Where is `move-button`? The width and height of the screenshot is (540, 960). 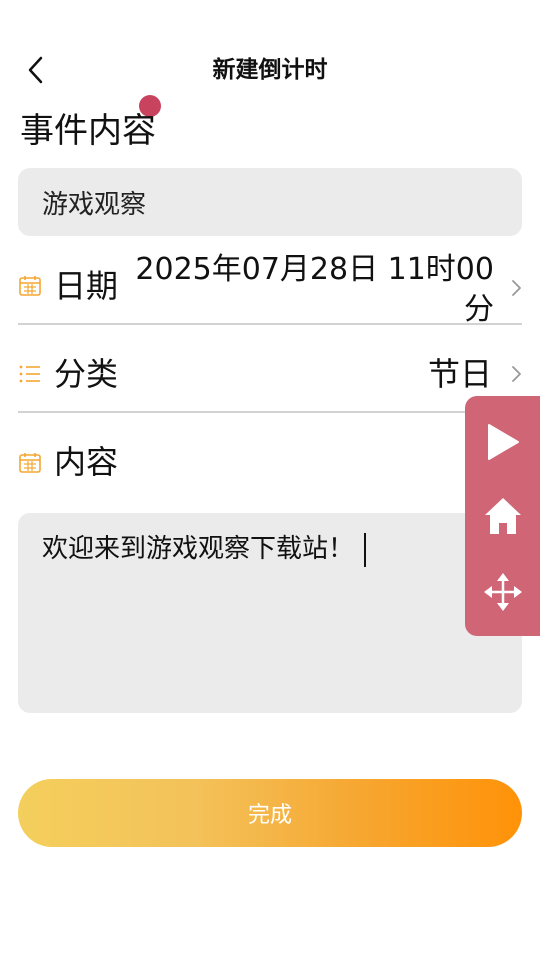 move-button is located at coordinates (502, 592).